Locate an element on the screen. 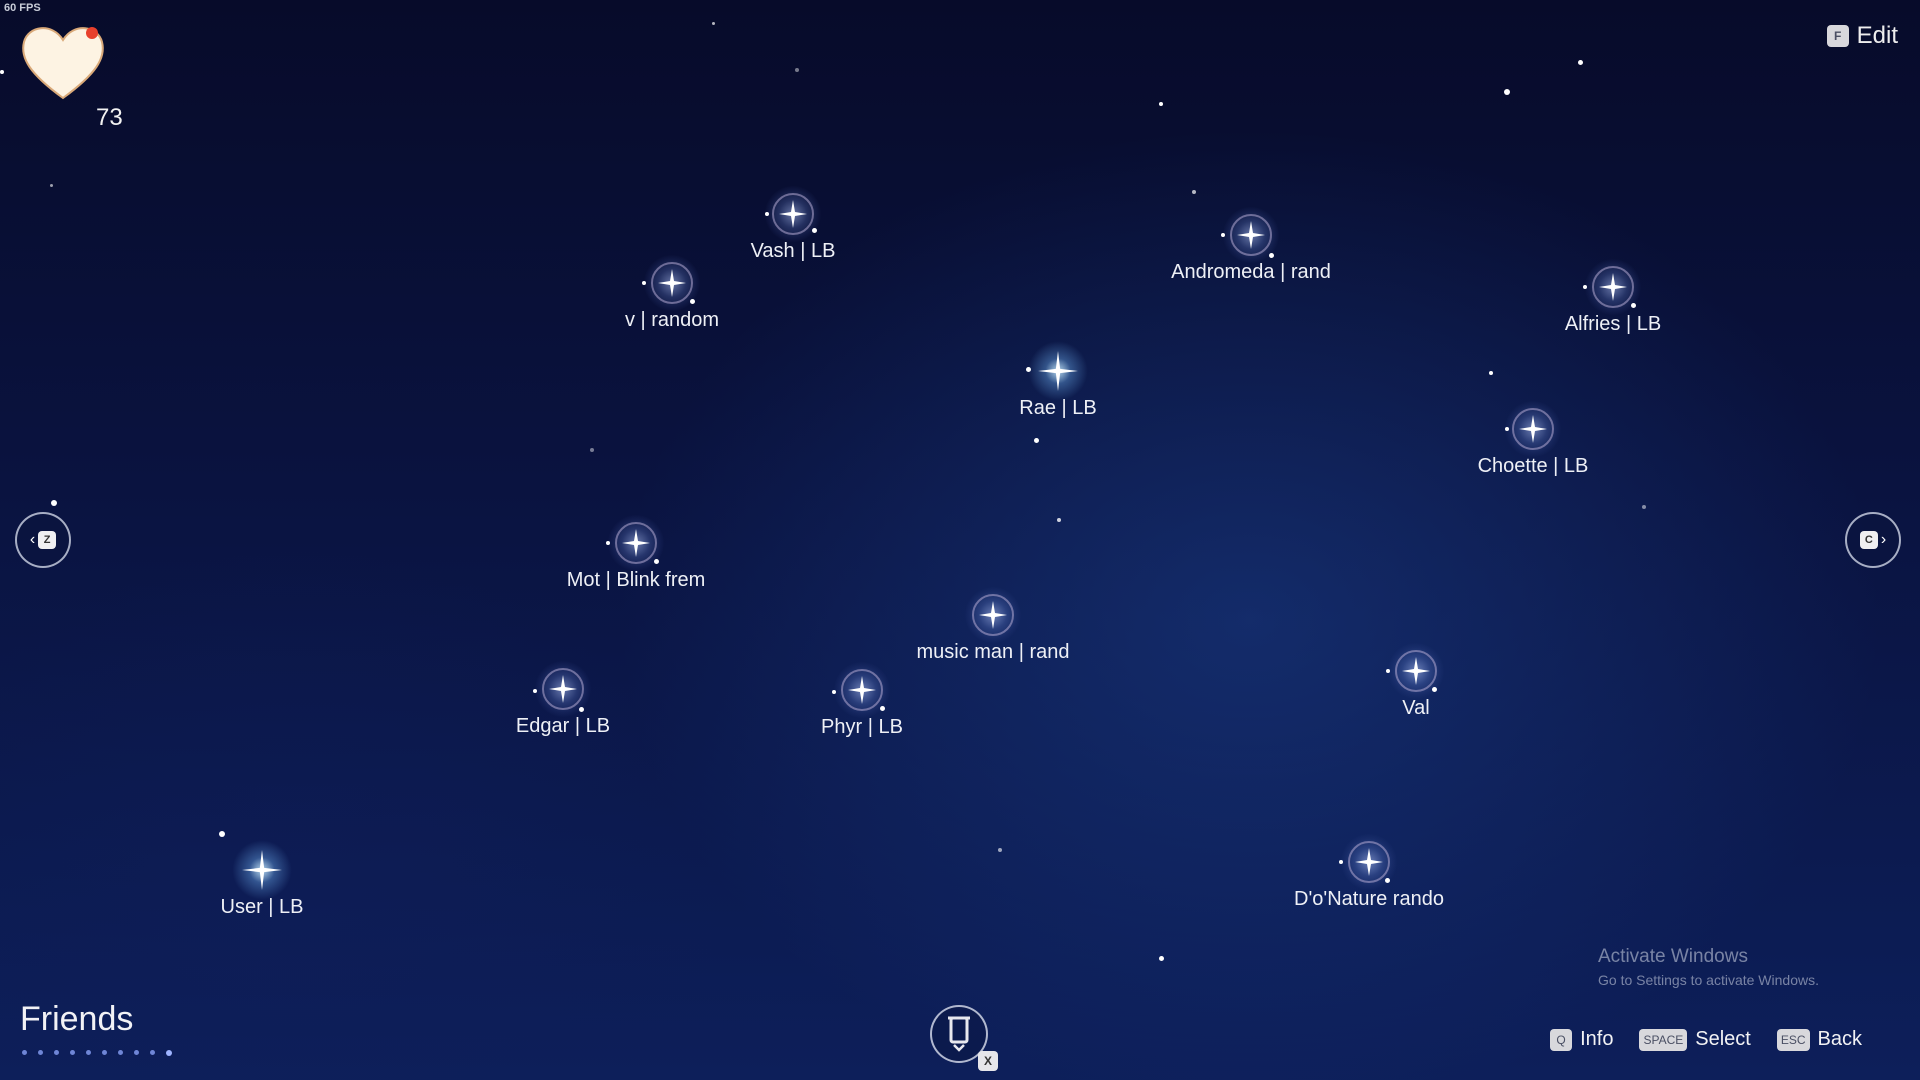 The height and width of the screenshot is (1080, 1920). friend-name: Choette | LB is located at coordinates (1533, 466).